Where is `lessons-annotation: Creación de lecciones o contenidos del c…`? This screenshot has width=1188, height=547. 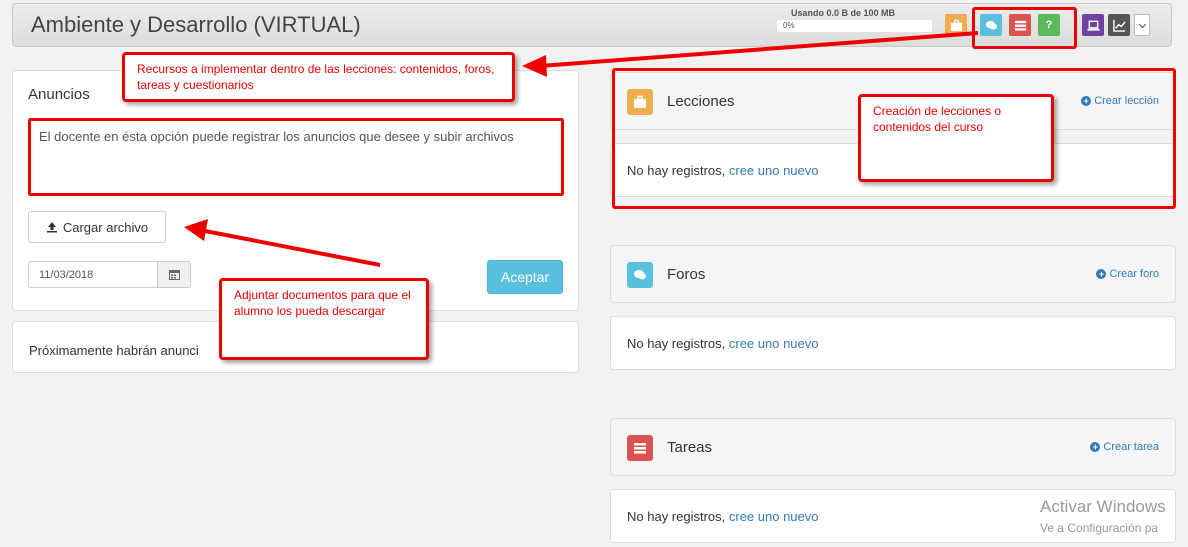 lessons-annotation: Creación de lecciones o contenidos del c… is located at coordinates (956, 138).